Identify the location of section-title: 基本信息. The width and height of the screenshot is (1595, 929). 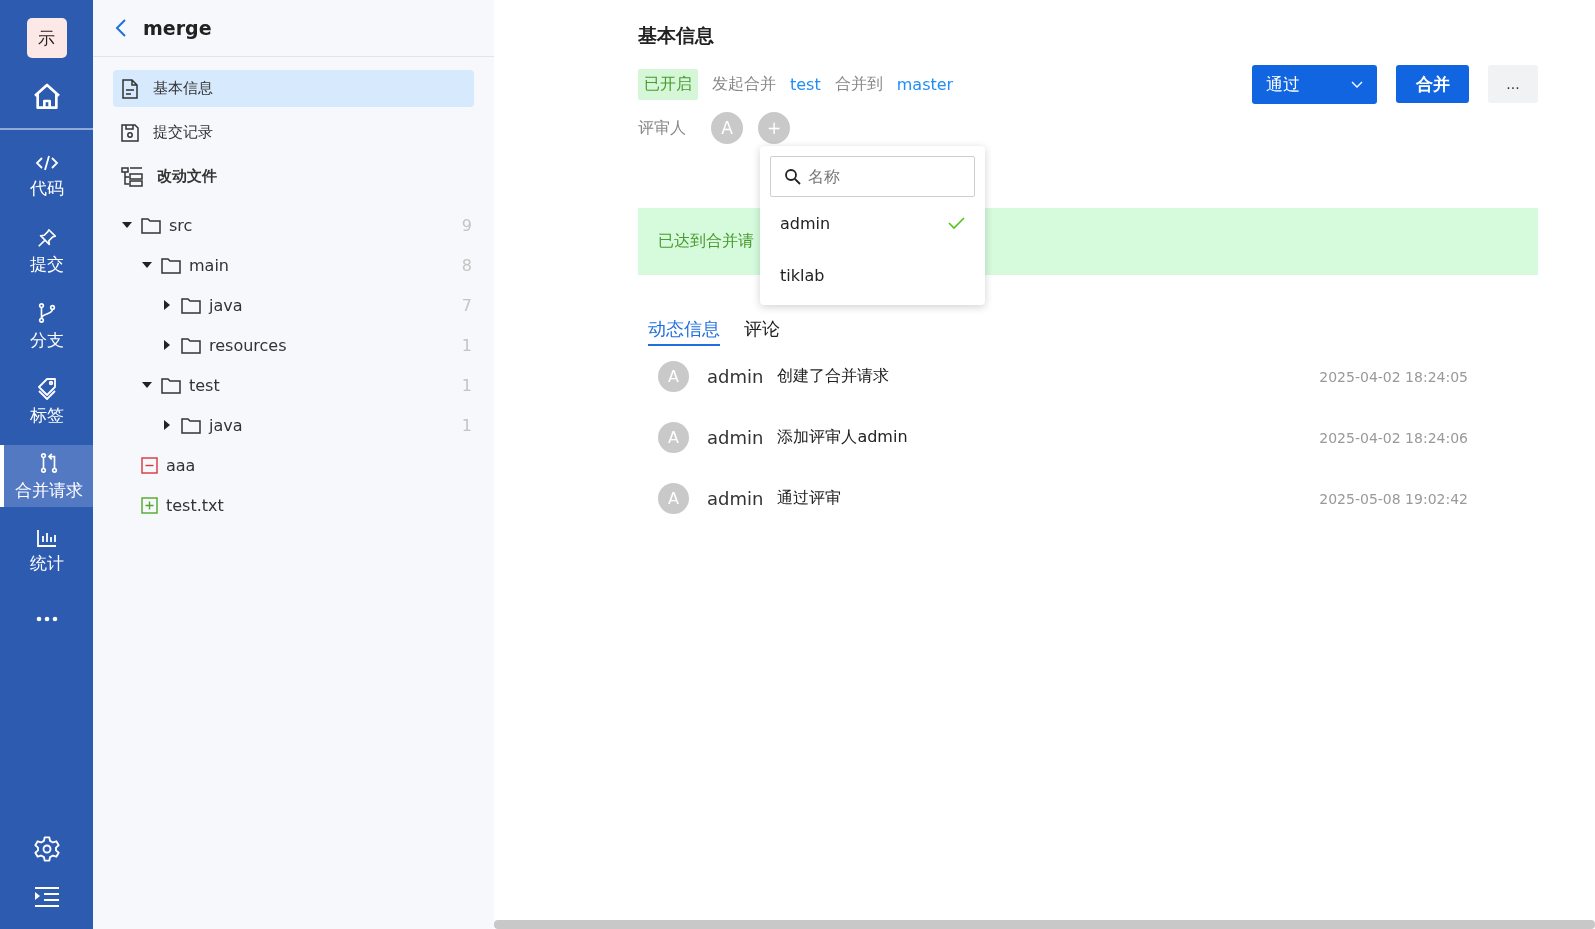
(676, 35).